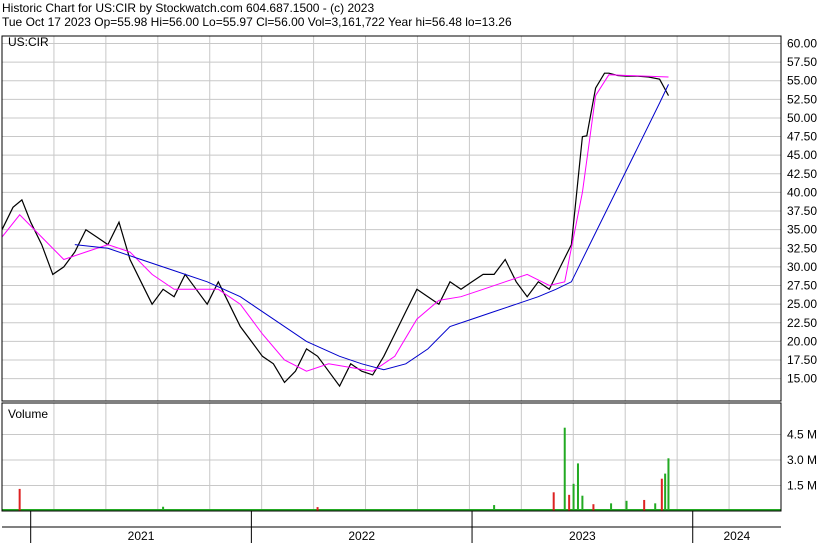 This screenshot has width=830, height=543. I want to click on price-tick-label: 25.00, so click(802, 304).